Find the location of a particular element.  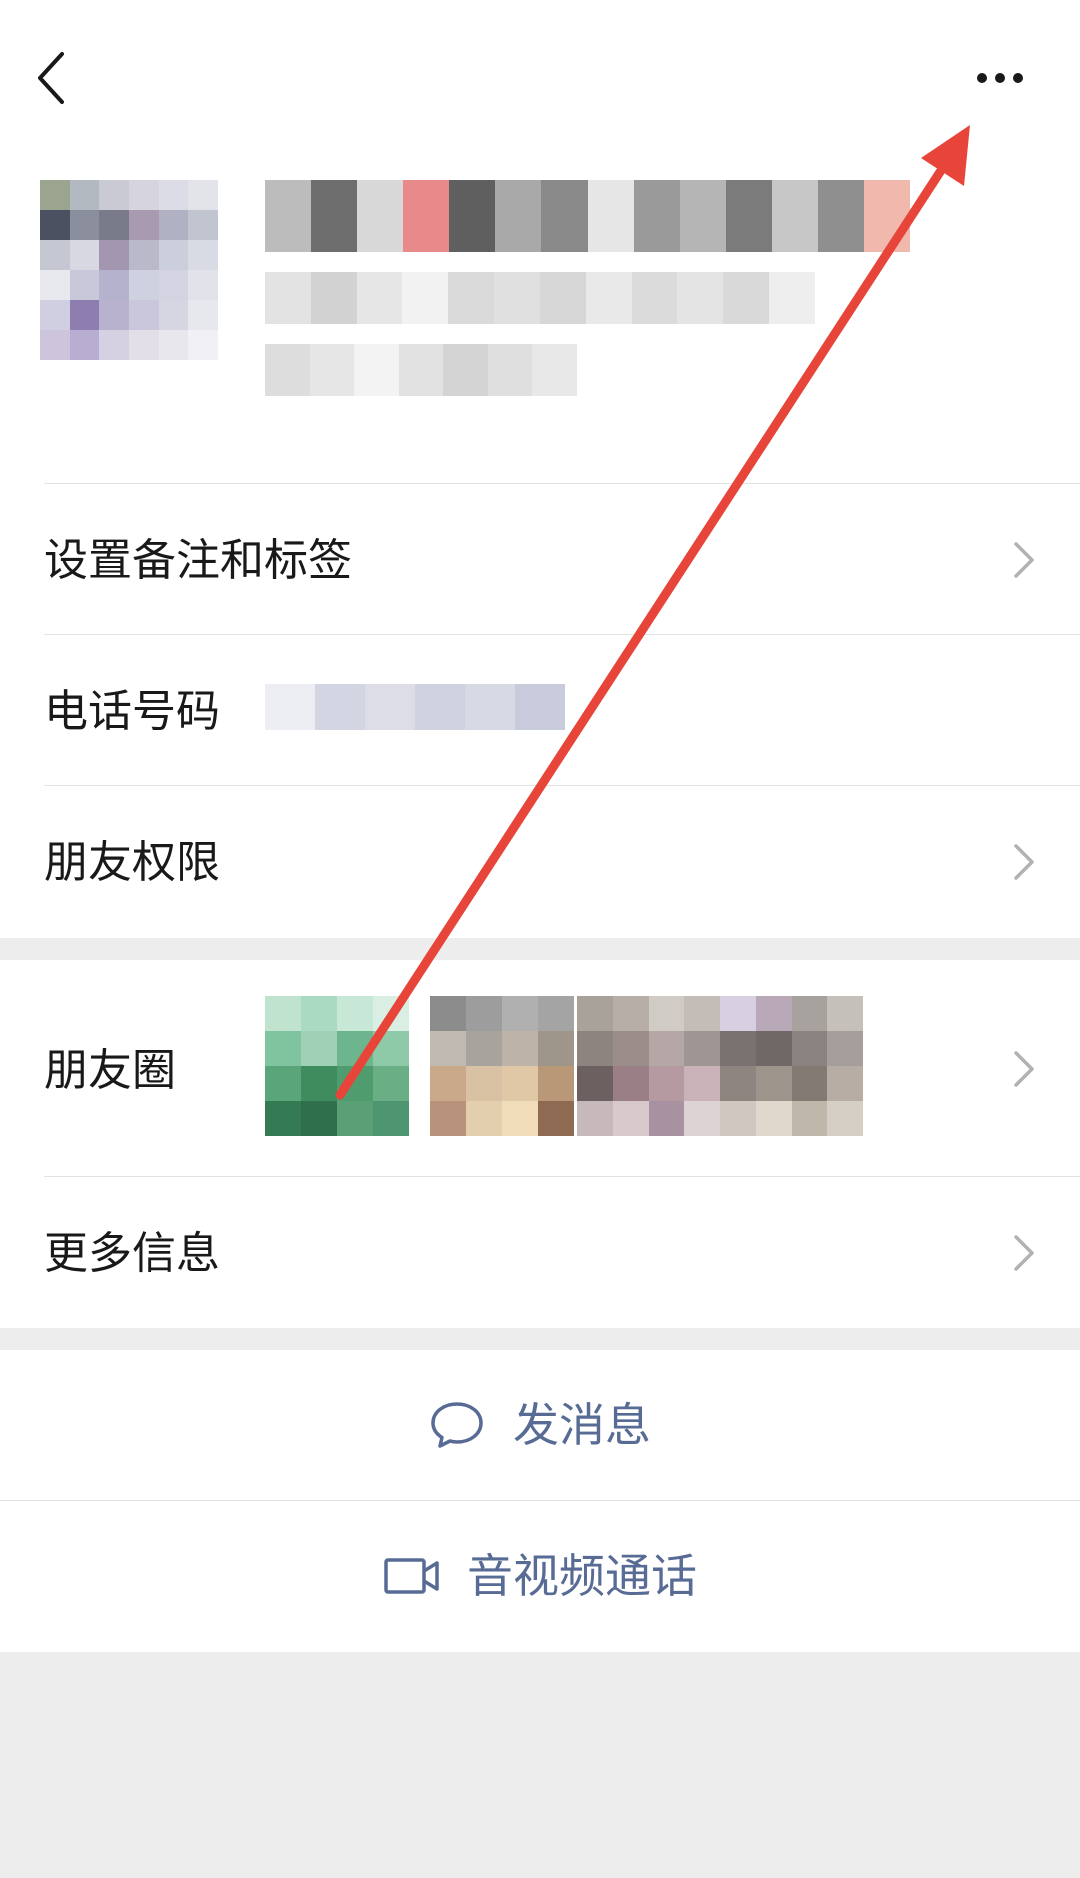

phone-number-redacted is located at coordinates (415, 707).